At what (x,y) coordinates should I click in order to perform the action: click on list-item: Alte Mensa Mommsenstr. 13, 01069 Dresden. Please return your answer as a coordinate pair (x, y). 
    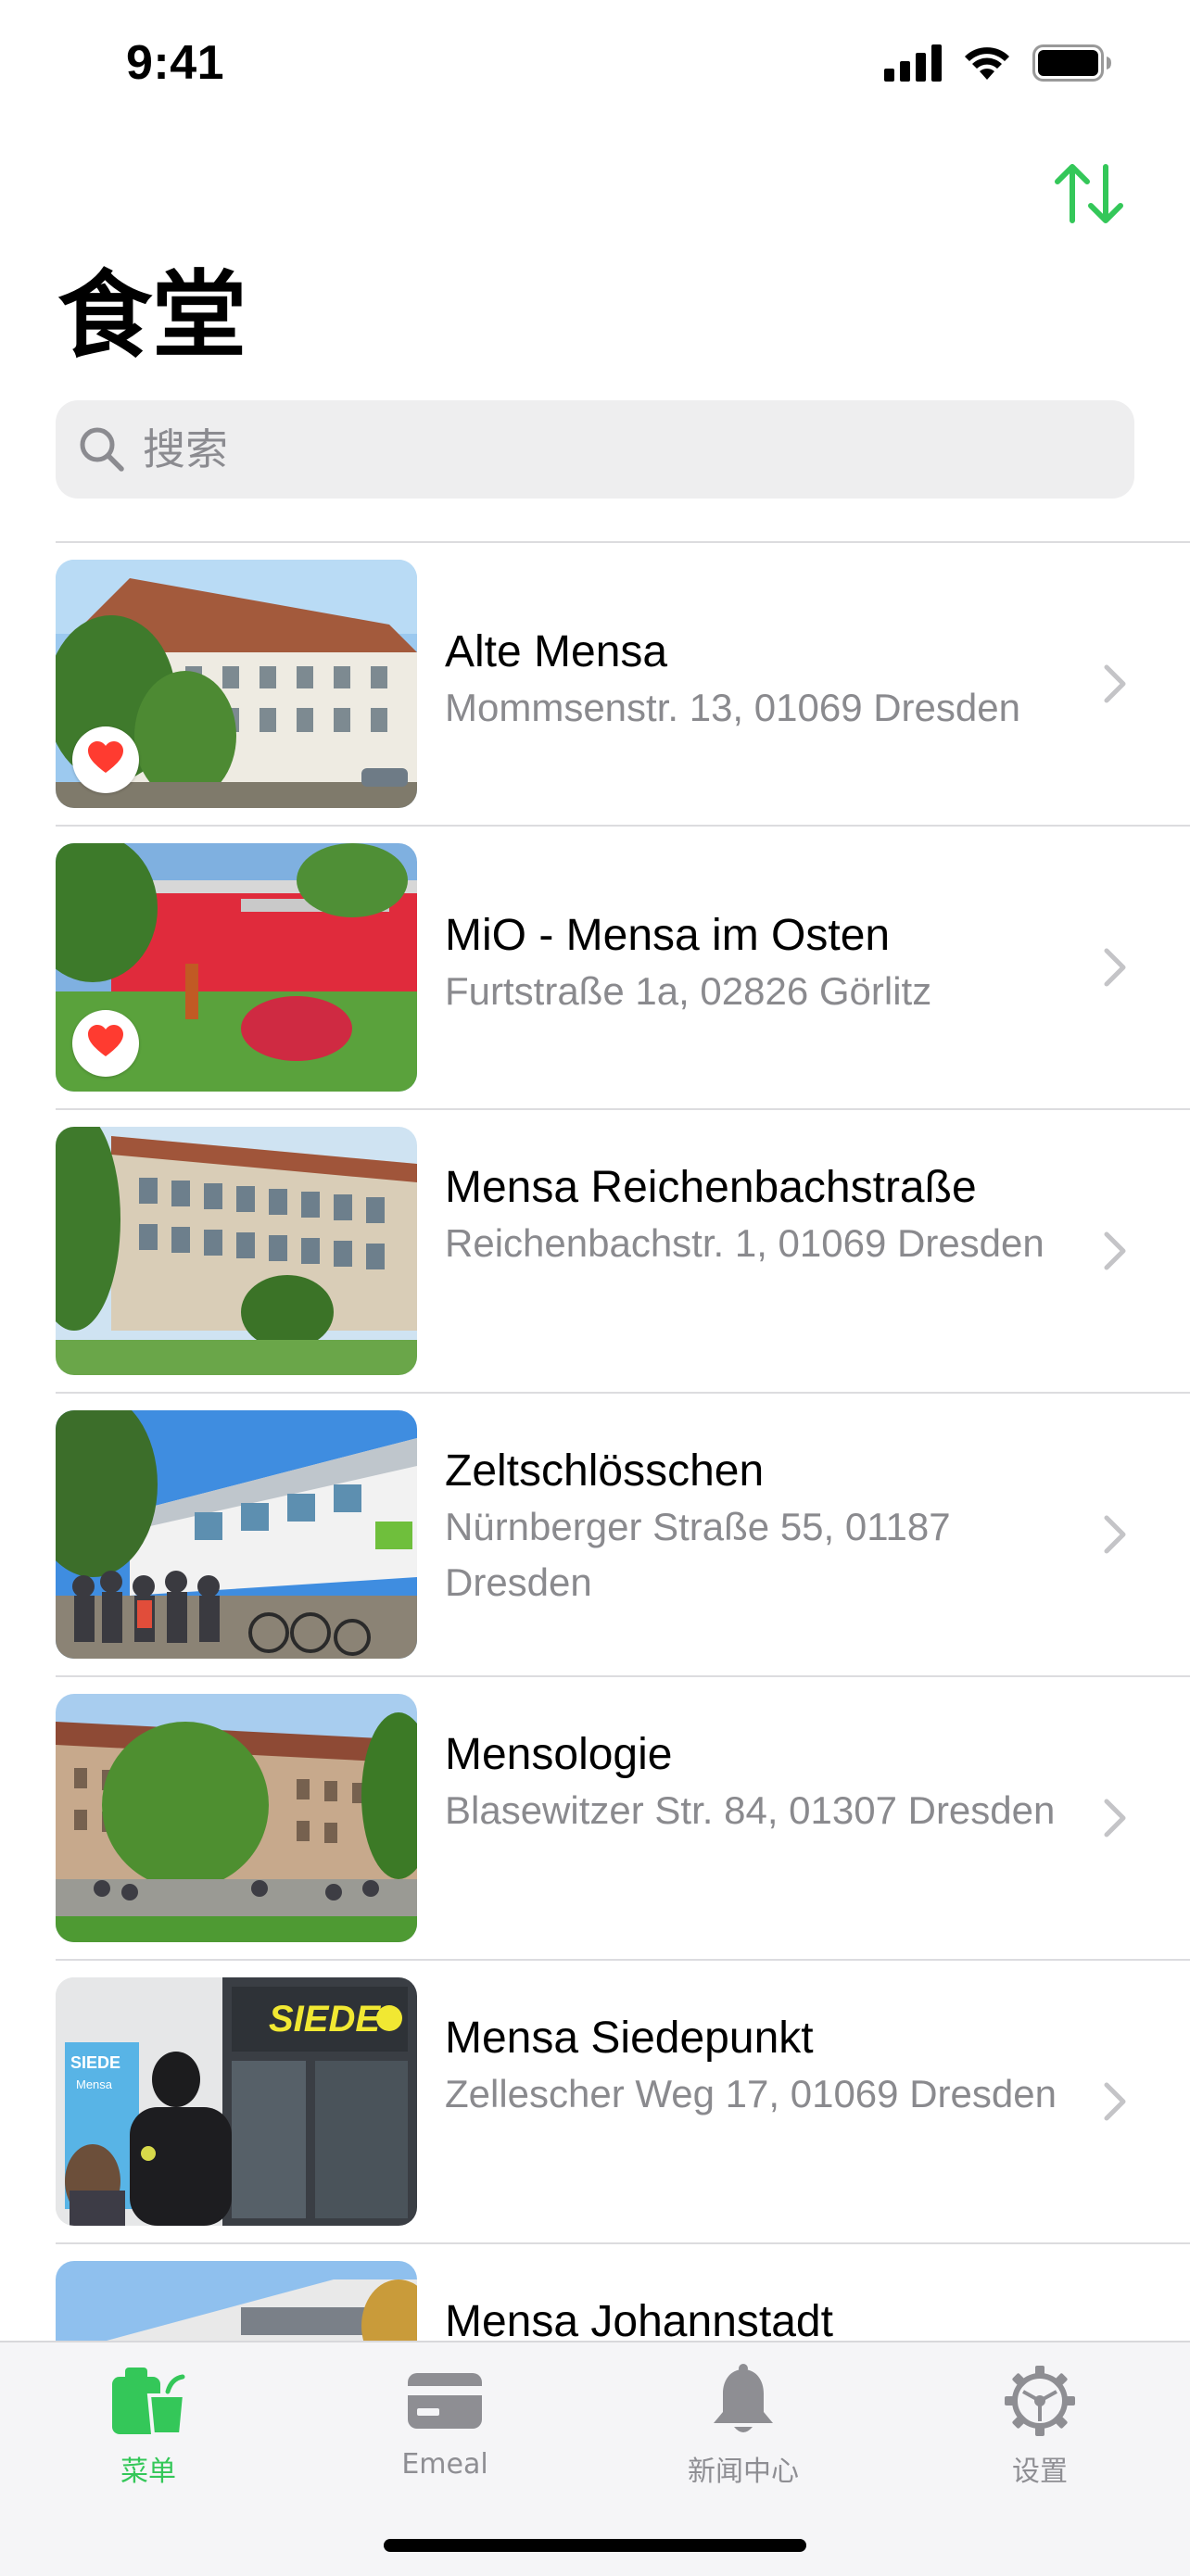
    Looking at the image, I should click on (595, 685).